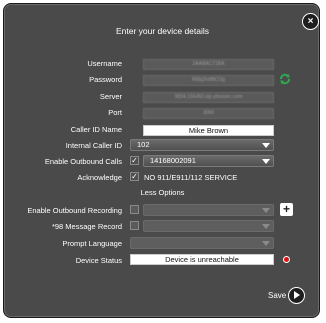 This screenshot has width=326, height=323. I want to click on enable-outbound-calls-label: Enable Outbound Calls, so click(83, 161).